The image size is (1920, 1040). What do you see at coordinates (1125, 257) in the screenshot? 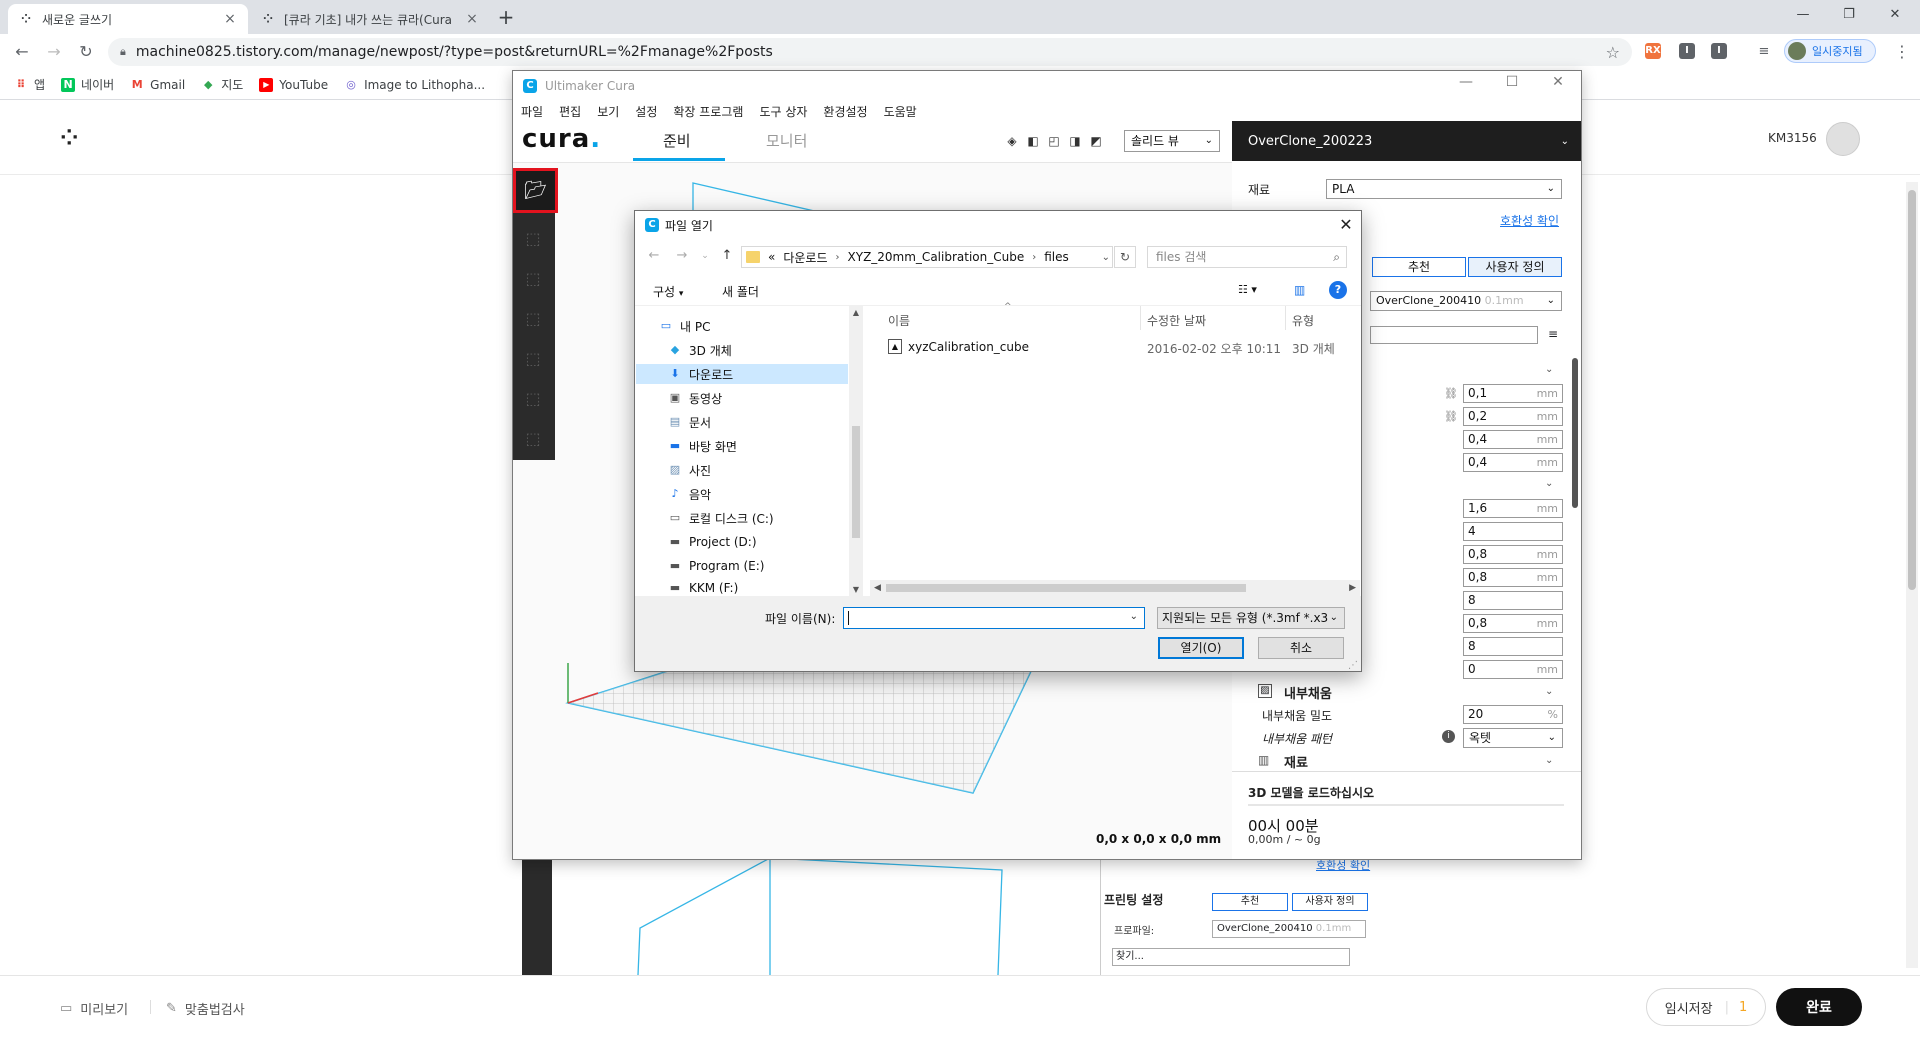
I see `refresh-icon: ↻` at bounding box center [1125, 257].